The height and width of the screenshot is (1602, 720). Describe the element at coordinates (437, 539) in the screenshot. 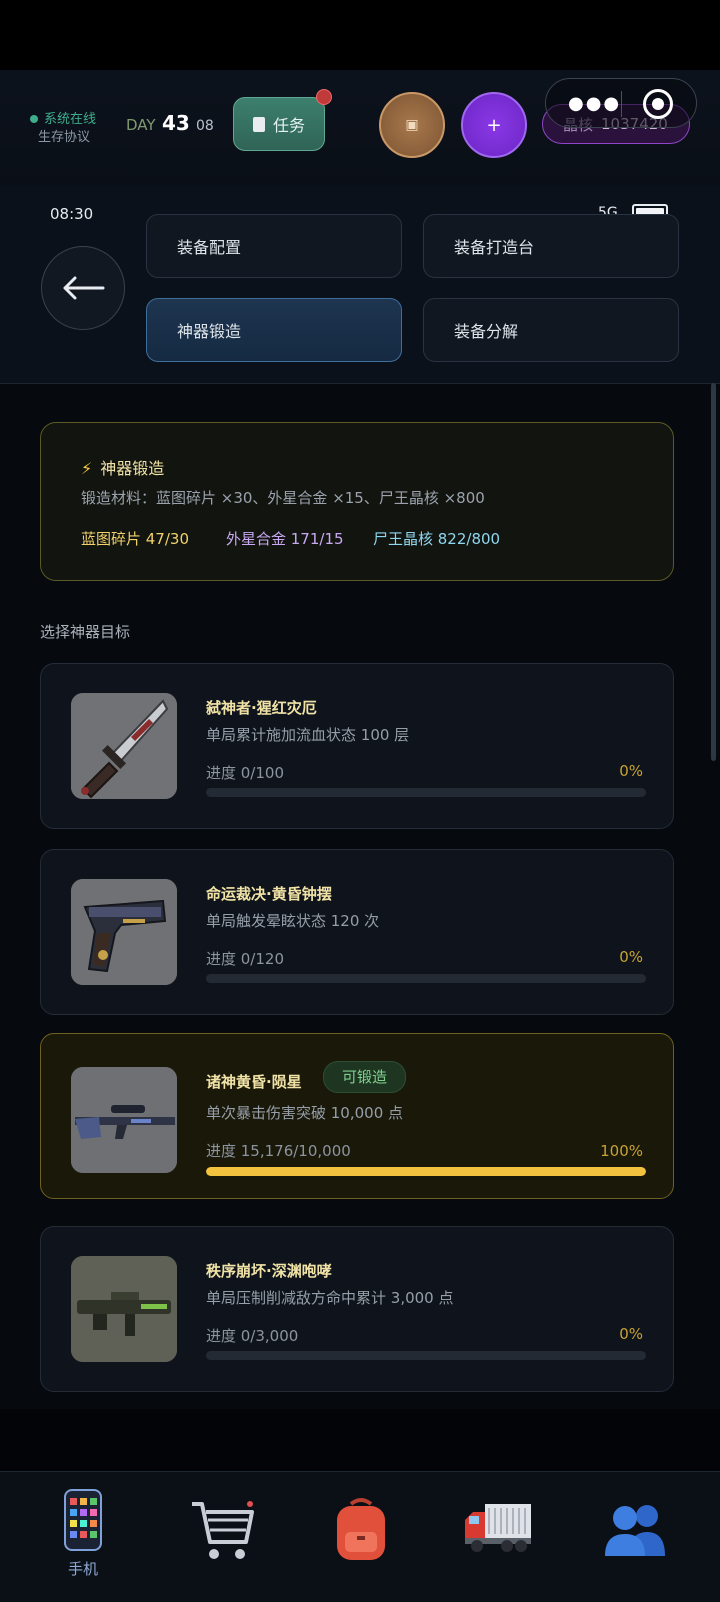

I see `material-progress-core: 尸王晶核 822/800` at that location.